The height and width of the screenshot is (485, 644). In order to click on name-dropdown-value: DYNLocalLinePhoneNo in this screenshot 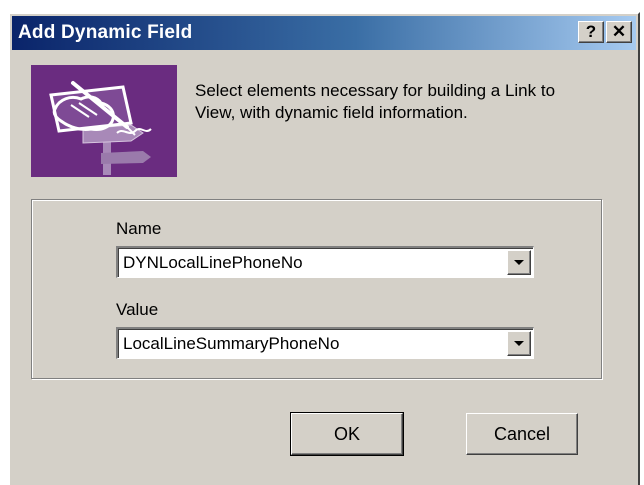, I will do `click(213, 262)`.